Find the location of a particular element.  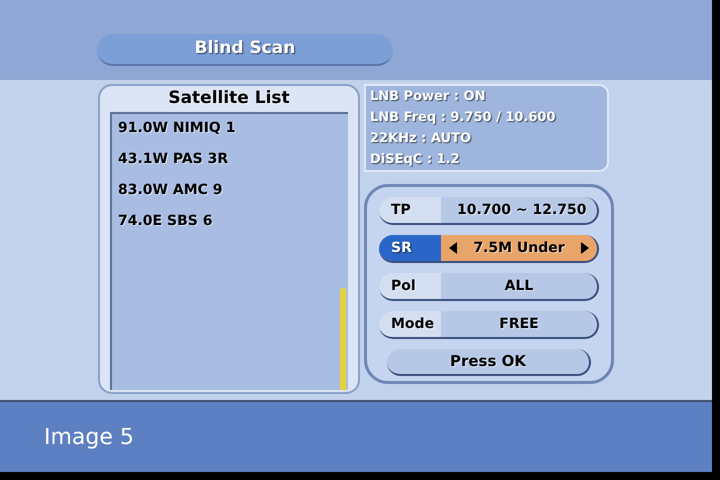

right-arrow-icon is located at coordinates (585, 248).